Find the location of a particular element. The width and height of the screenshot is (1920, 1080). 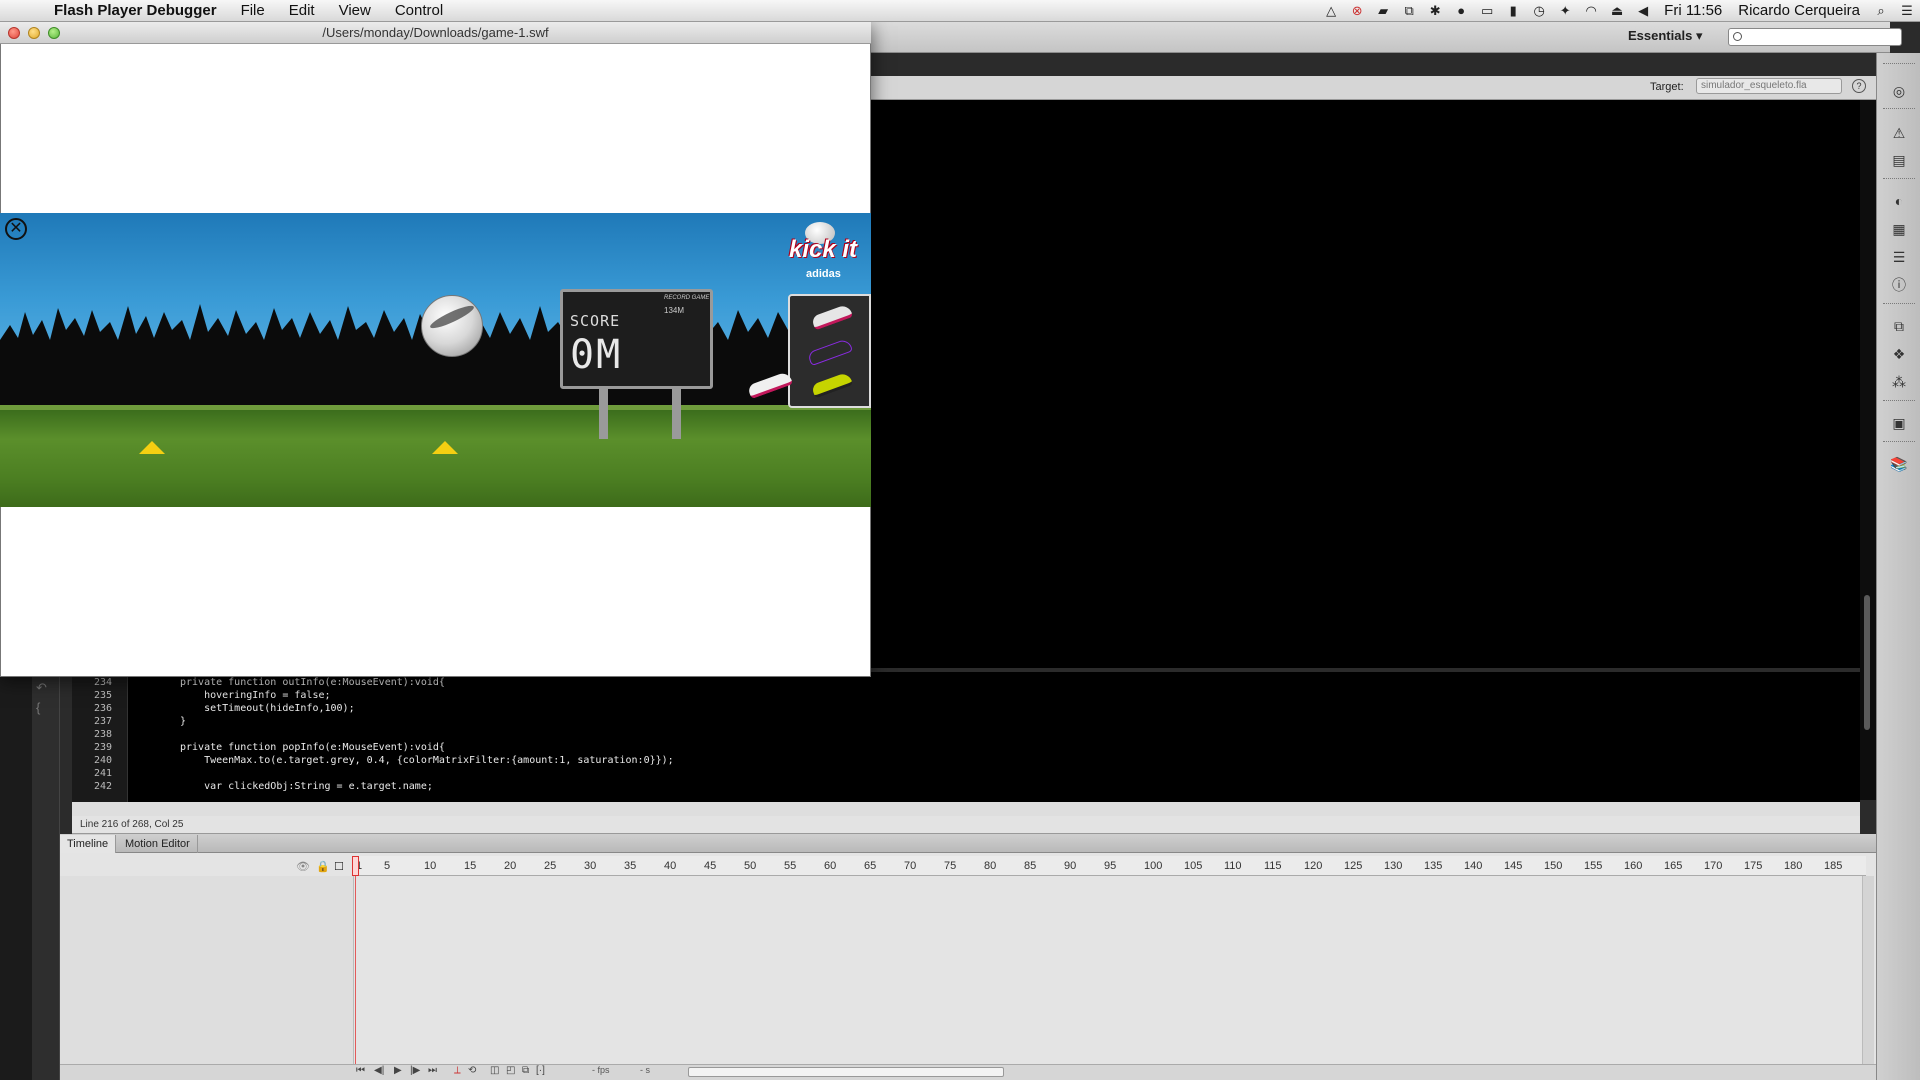

target-select: simulador_esqueleto.fla is located at coordinates (1769, 86).